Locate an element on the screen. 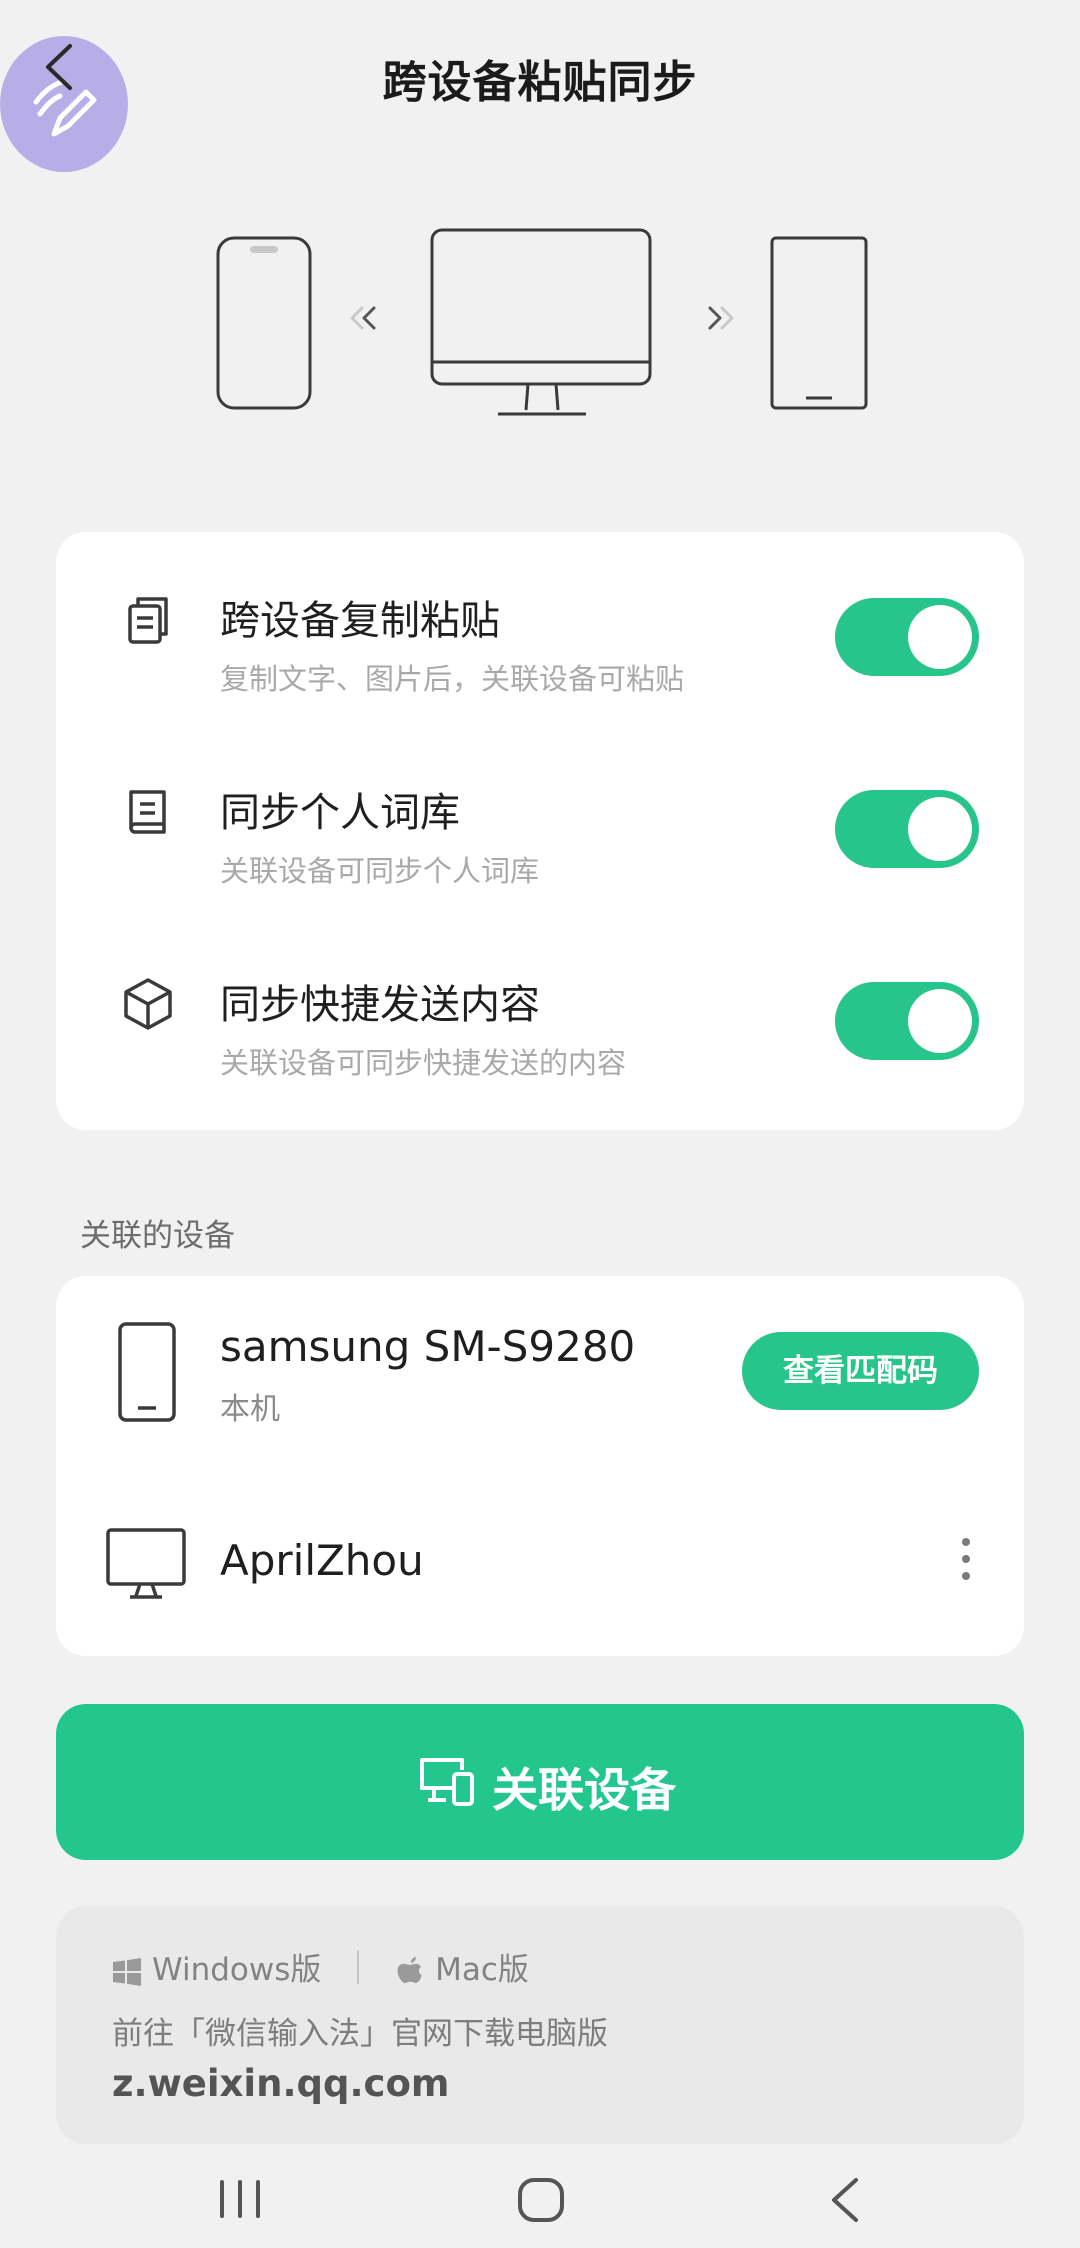  windows-icon is located at coordinates (127, 1971).